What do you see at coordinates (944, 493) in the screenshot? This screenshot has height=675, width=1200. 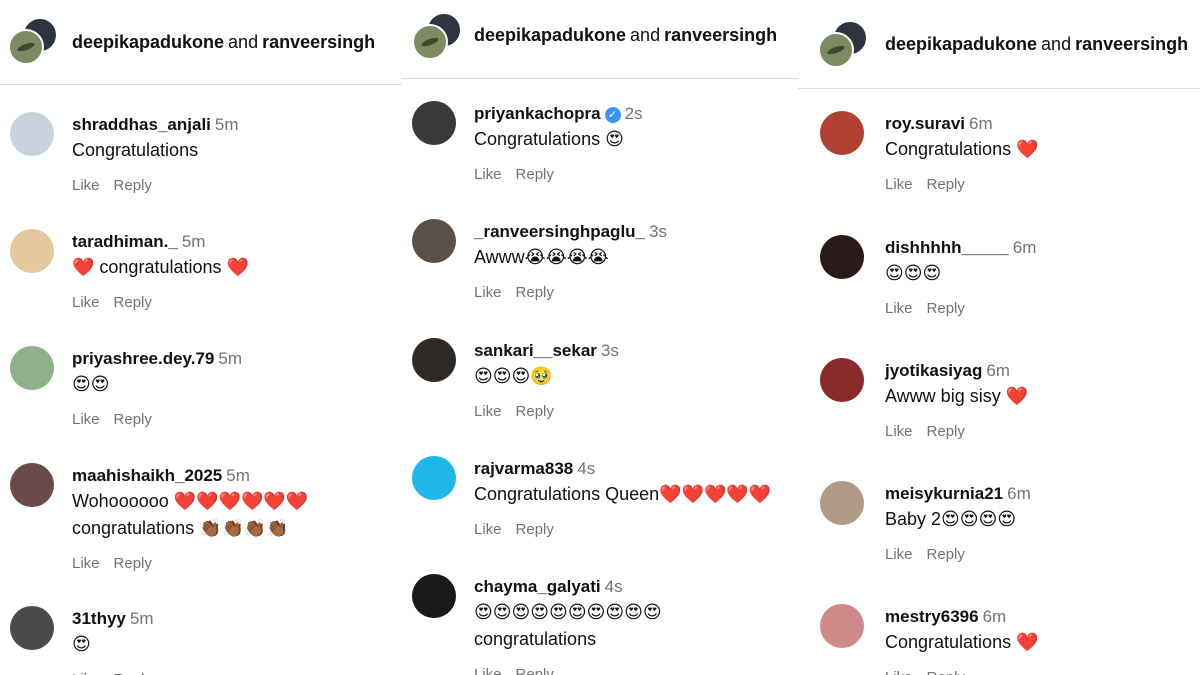 I see `comment-username: meisykurnia21` at bounding box center [944, 493].